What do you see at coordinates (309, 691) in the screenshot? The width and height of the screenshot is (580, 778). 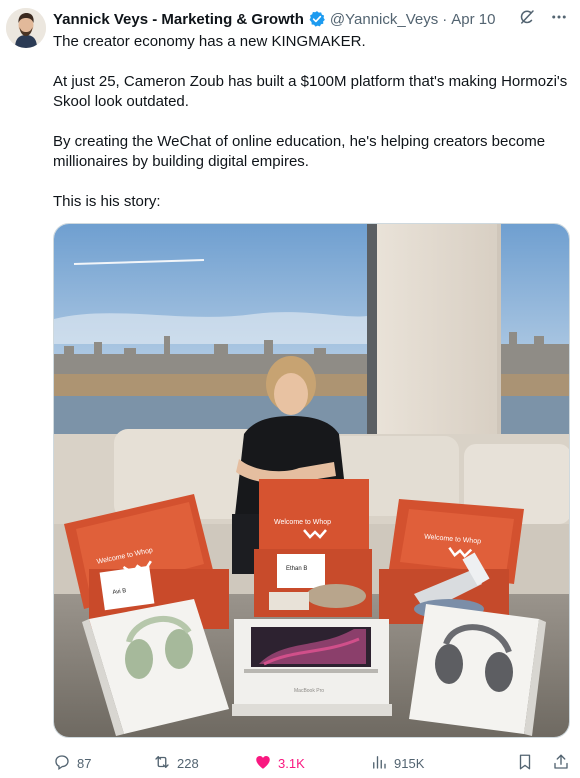 I see `laptop-box-label: MacBook Pro` at bounding box center [309, 691].